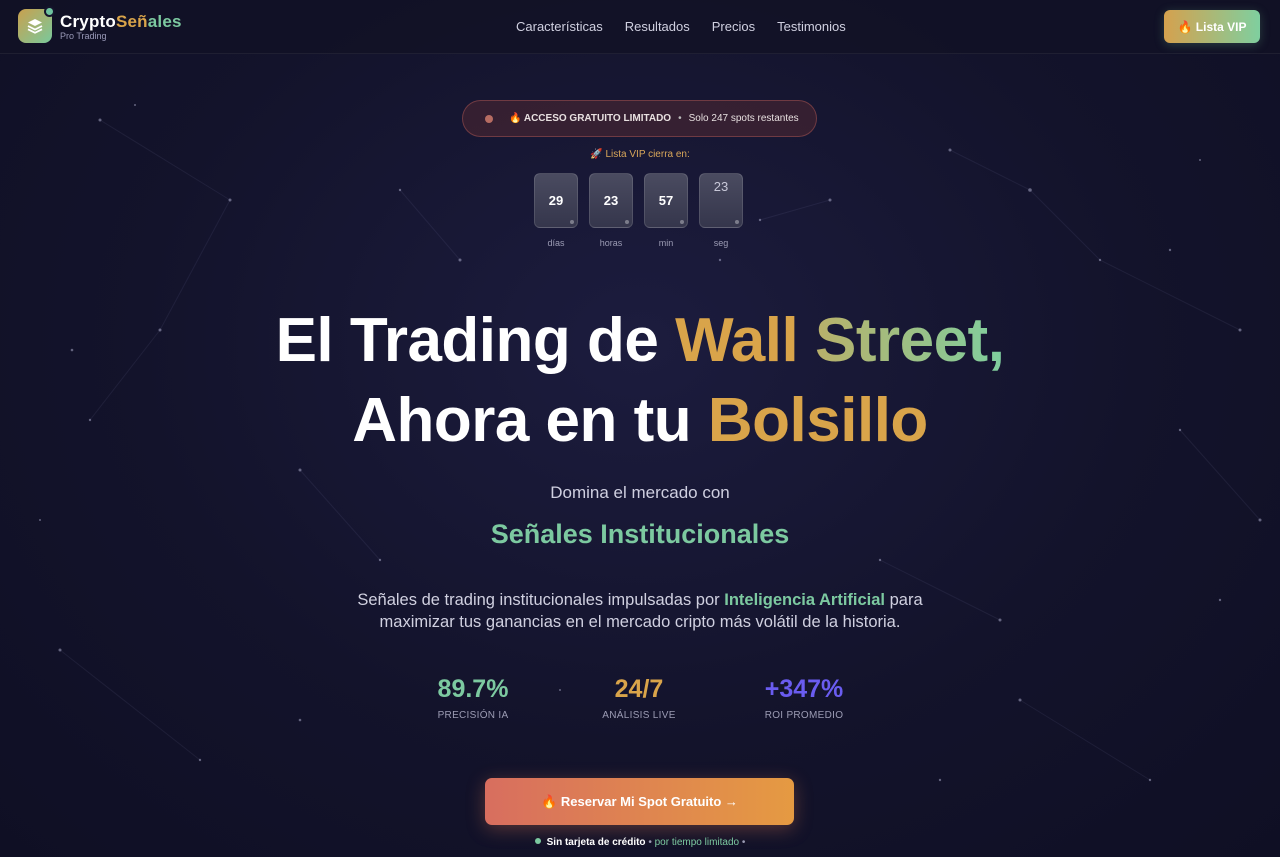 The width and height of the screenshot is (1280, 857). Describe the element at coordinates (590, 118) in the screenshot. I see `badge-title: 🔥 ACCESO GRATUITO LIMITADO` at that location.